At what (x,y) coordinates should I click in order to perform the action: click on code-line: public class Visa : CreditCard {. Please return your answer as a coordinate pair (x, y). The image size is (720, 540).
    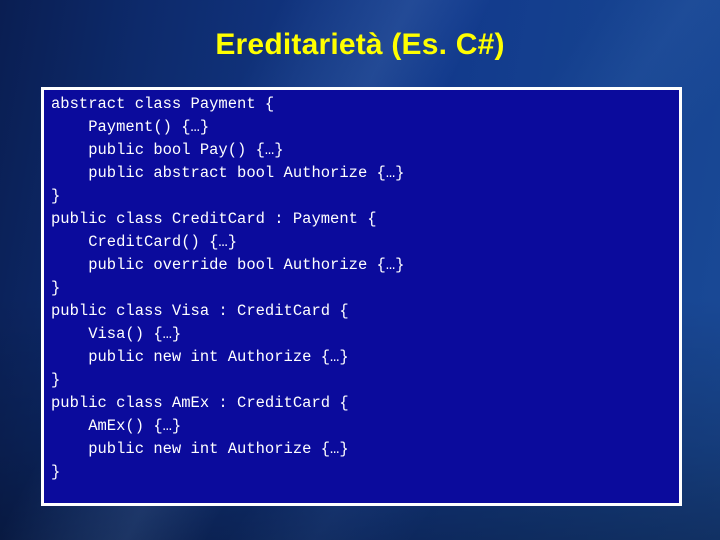
    Looking at the image, I should click on (200, 311).